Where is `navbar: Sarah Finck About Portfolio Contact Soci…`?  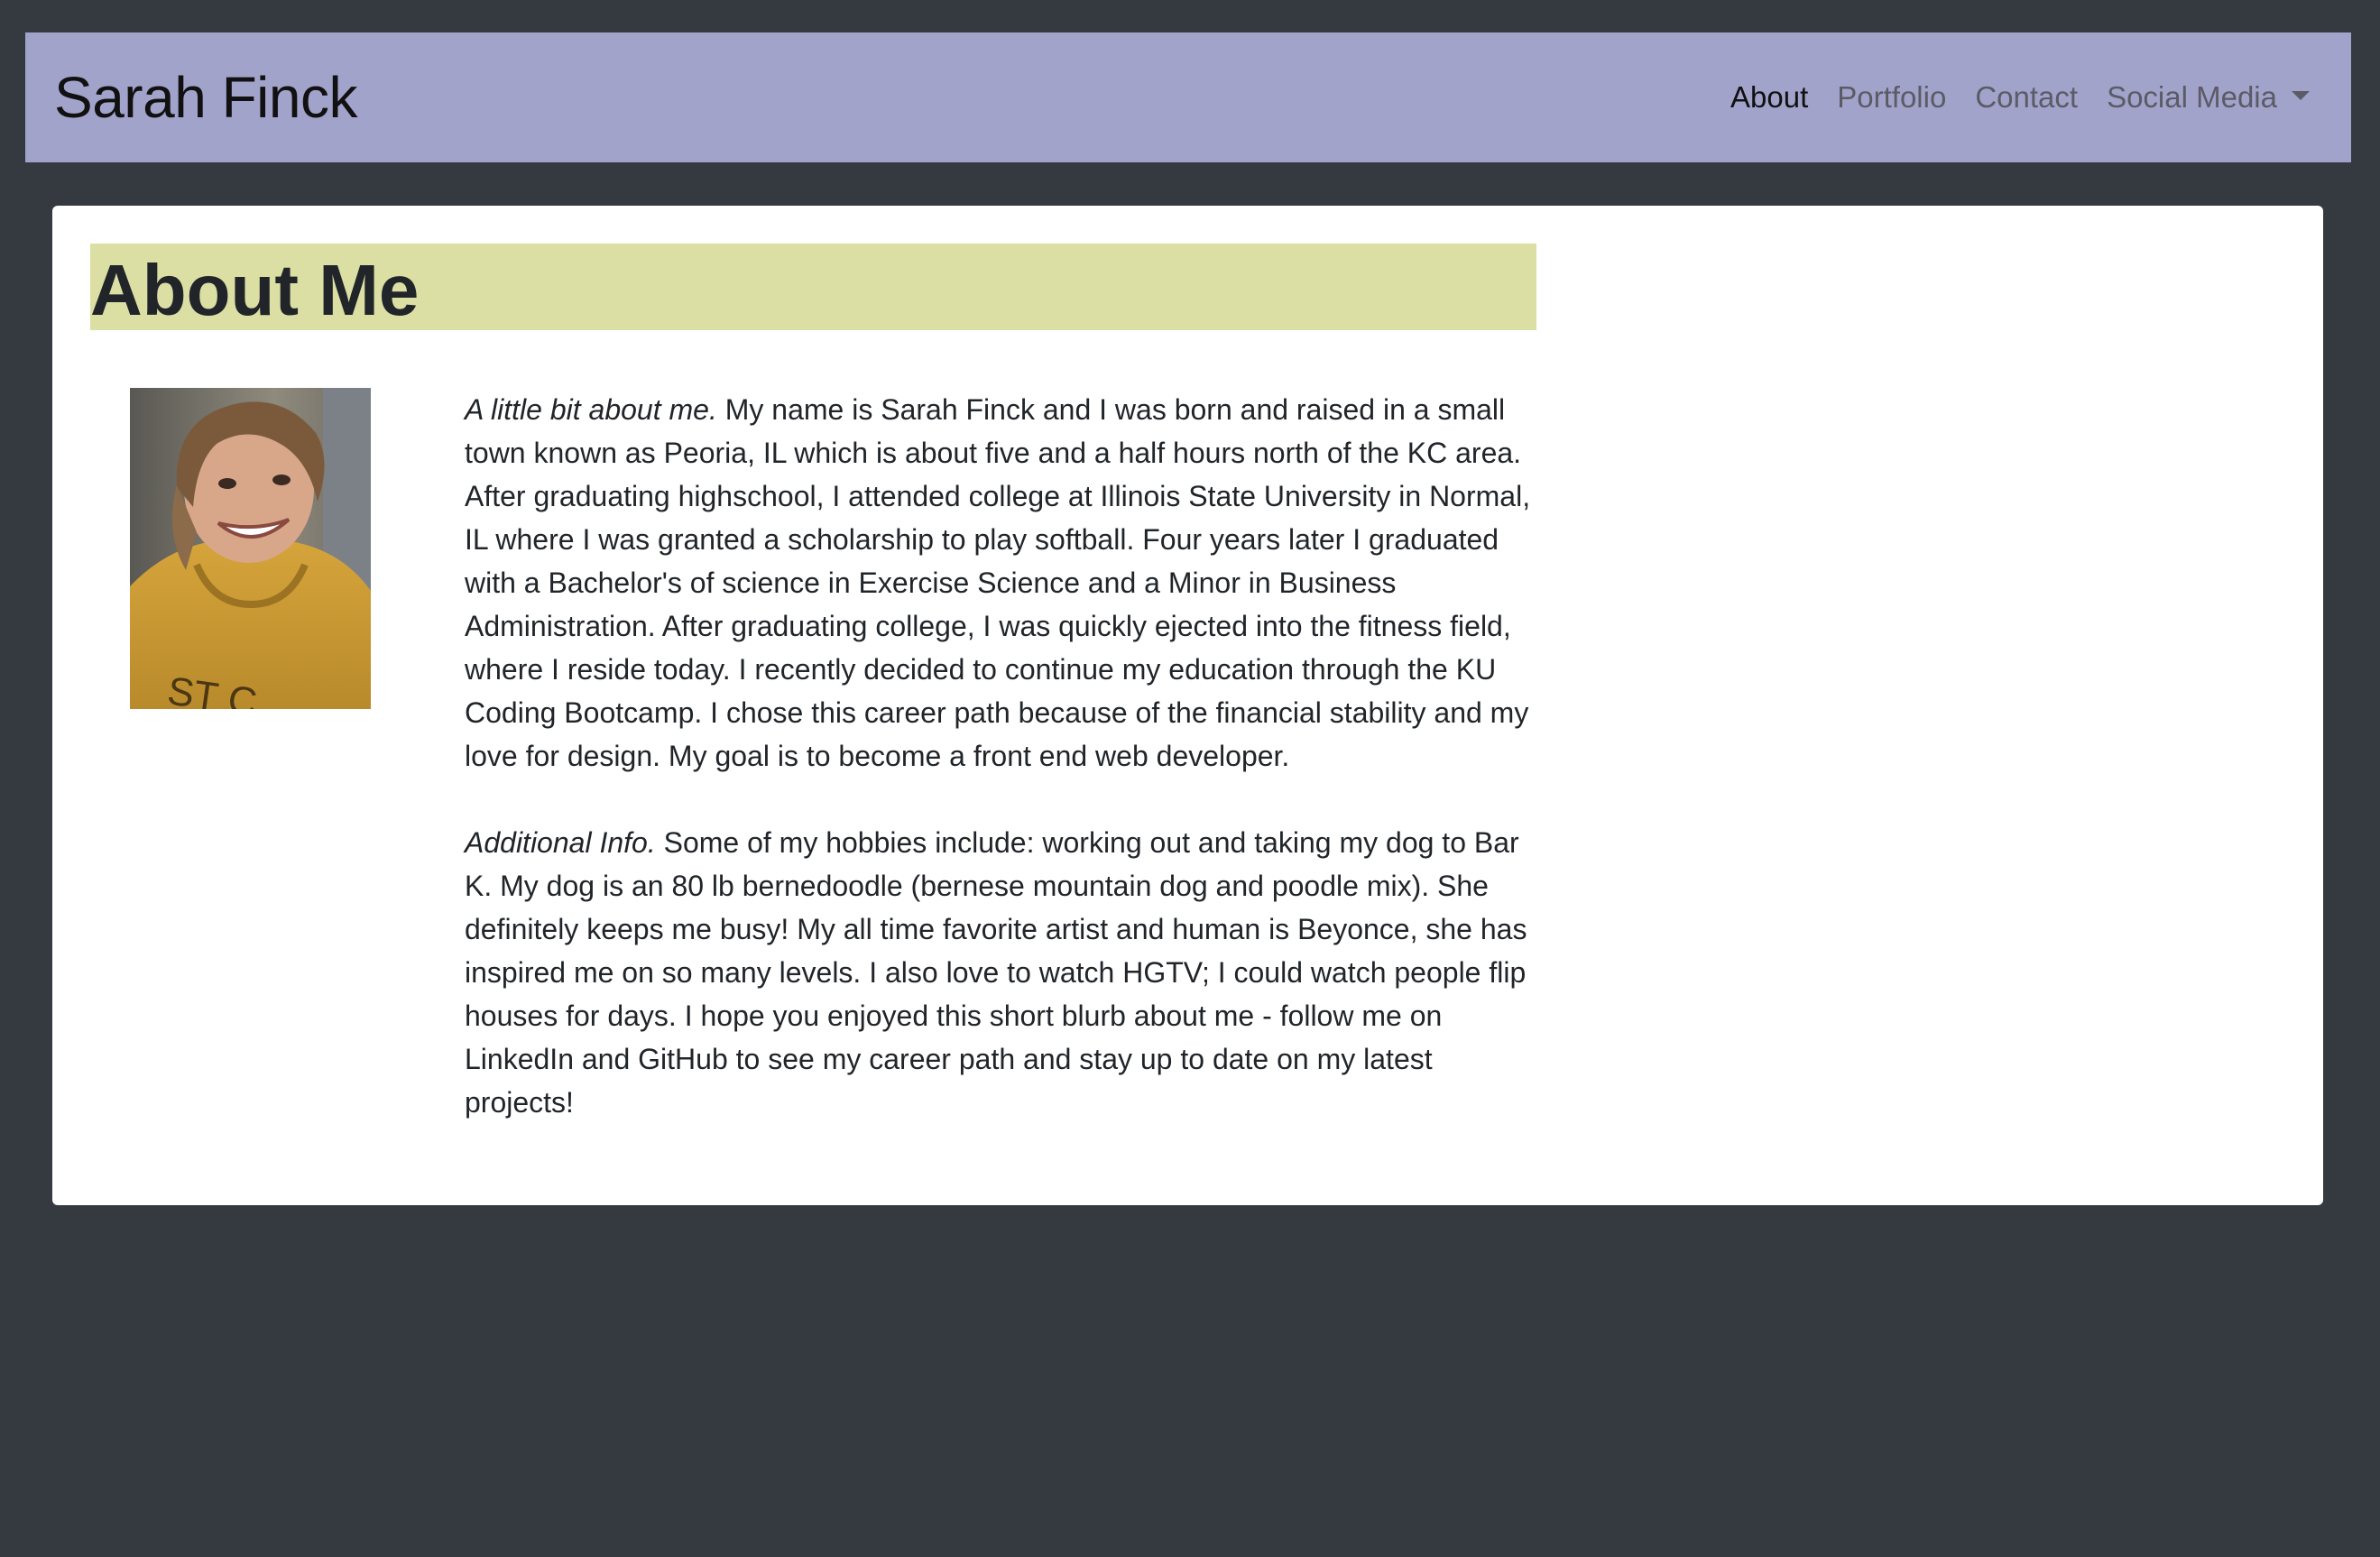
navbar: Sarah Finck About Portfolio Contact Soci… is located at coordinates (1188, 97).